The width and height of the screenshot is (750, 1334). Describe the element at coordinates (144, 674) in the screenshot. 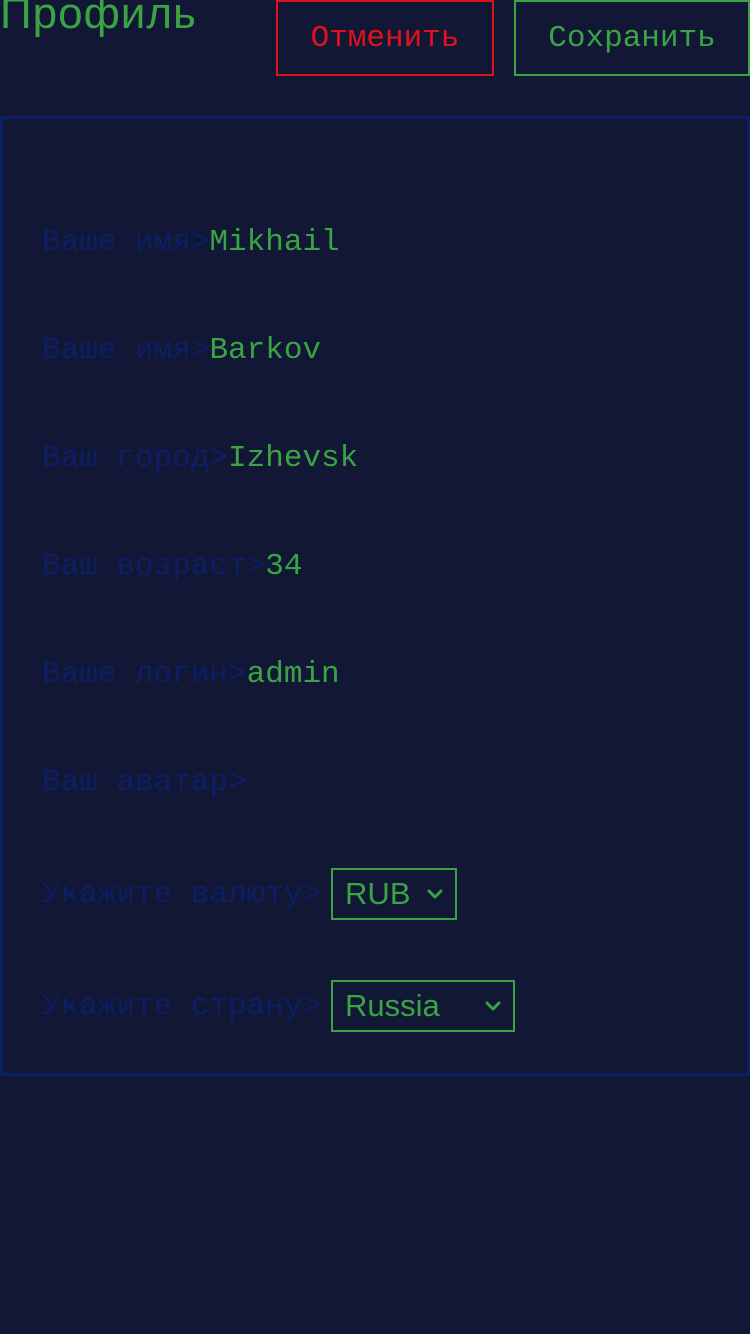

I see `login-label: Ваше логин>` at that location.